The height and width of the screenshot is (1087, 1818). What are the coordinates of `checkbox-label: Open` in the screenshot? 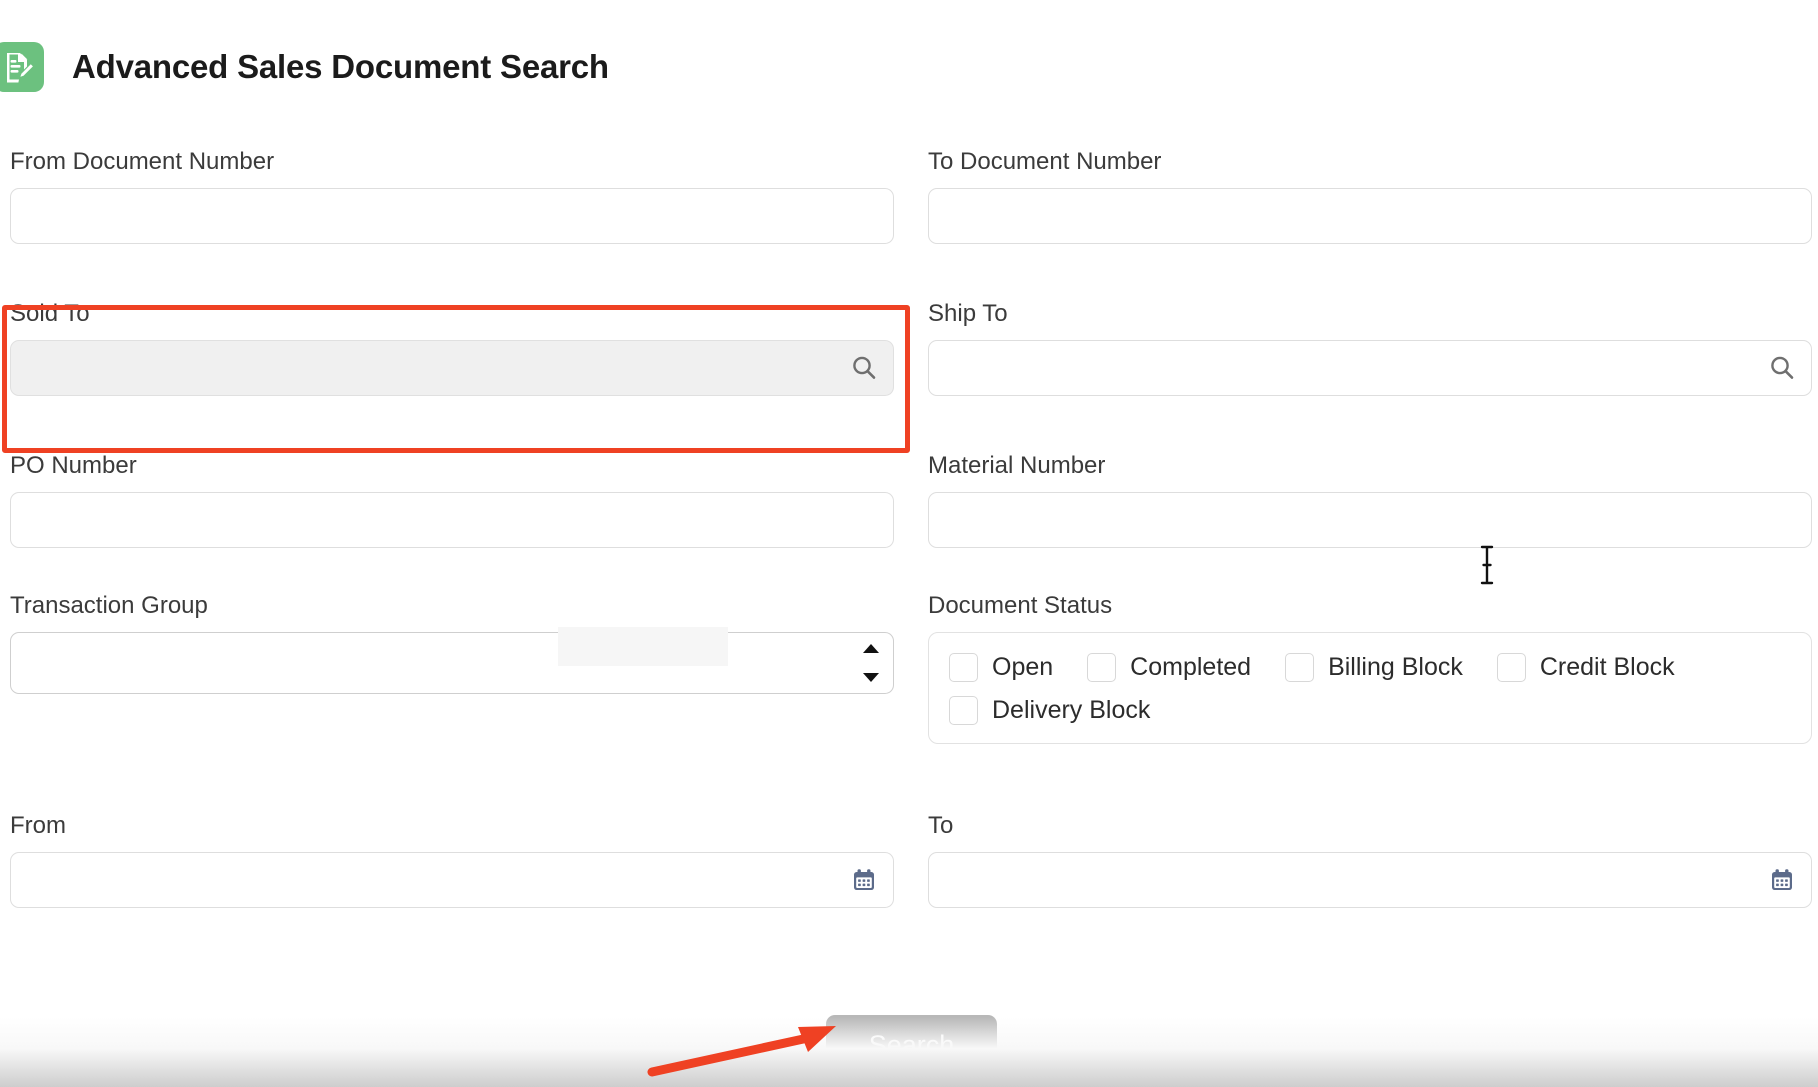 It's located at (1023, 667).